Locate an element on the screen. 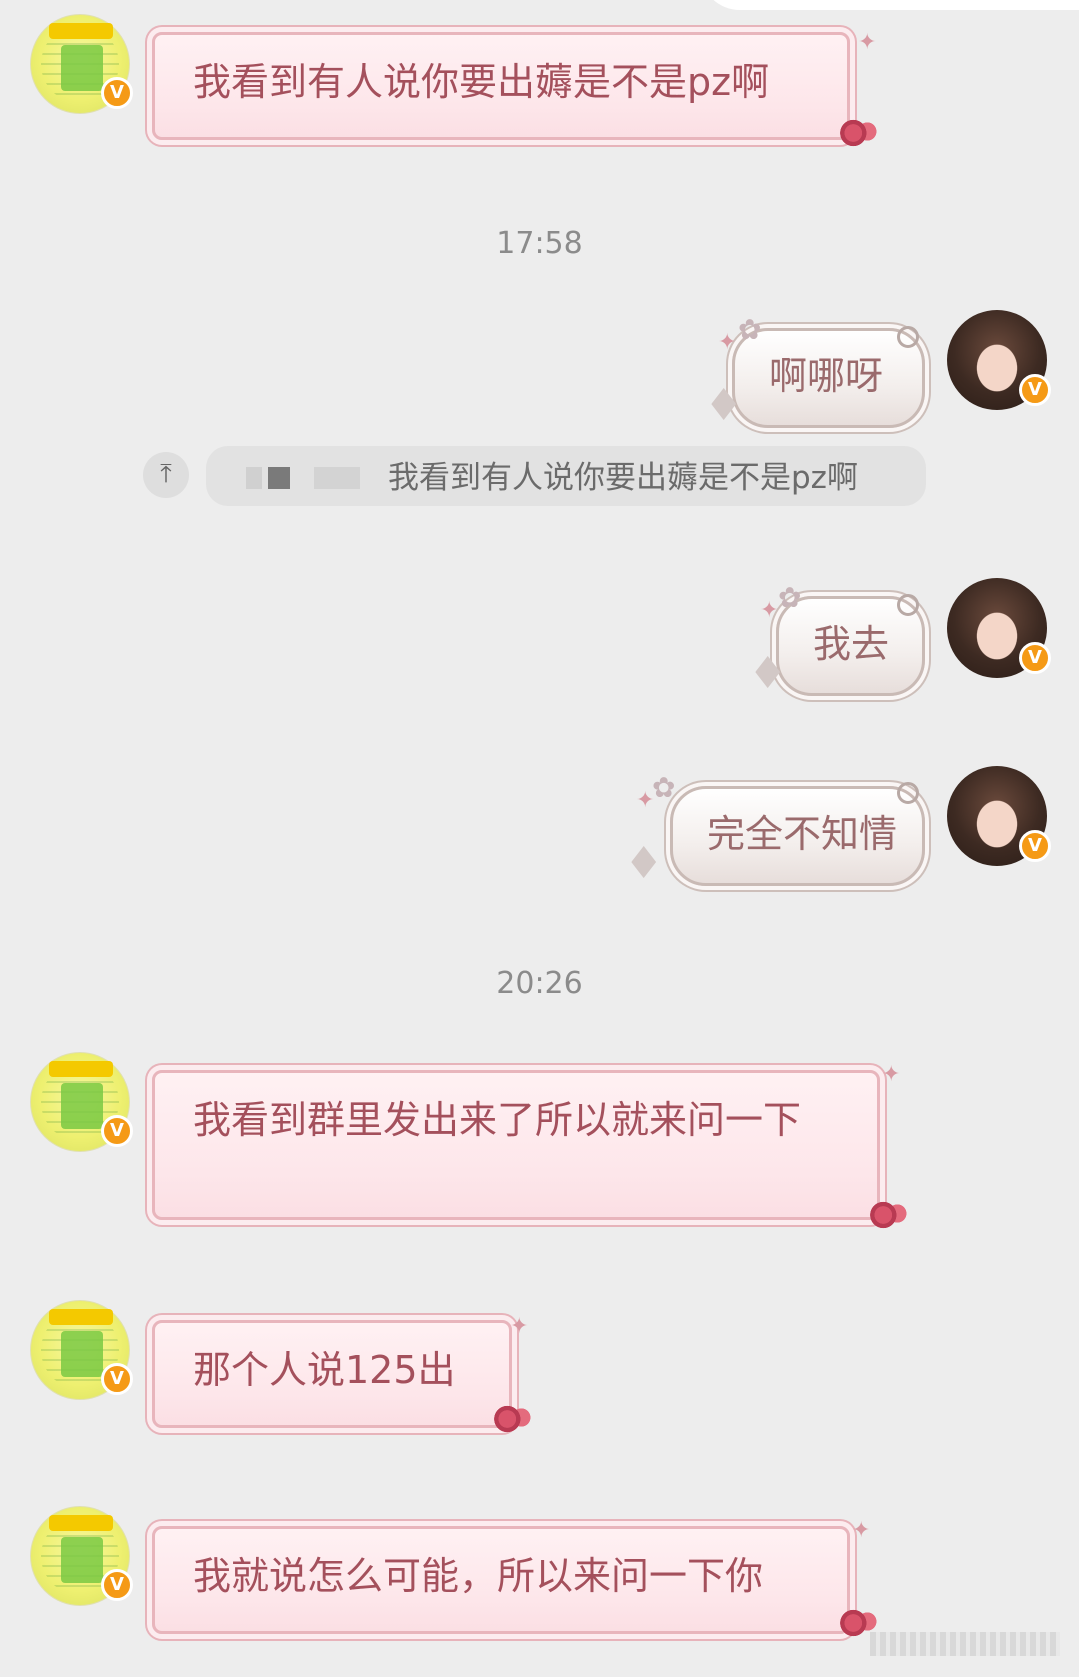 The image size is (1079, 1677). timestamp: 17:58 is located at coordinates (539, 243).